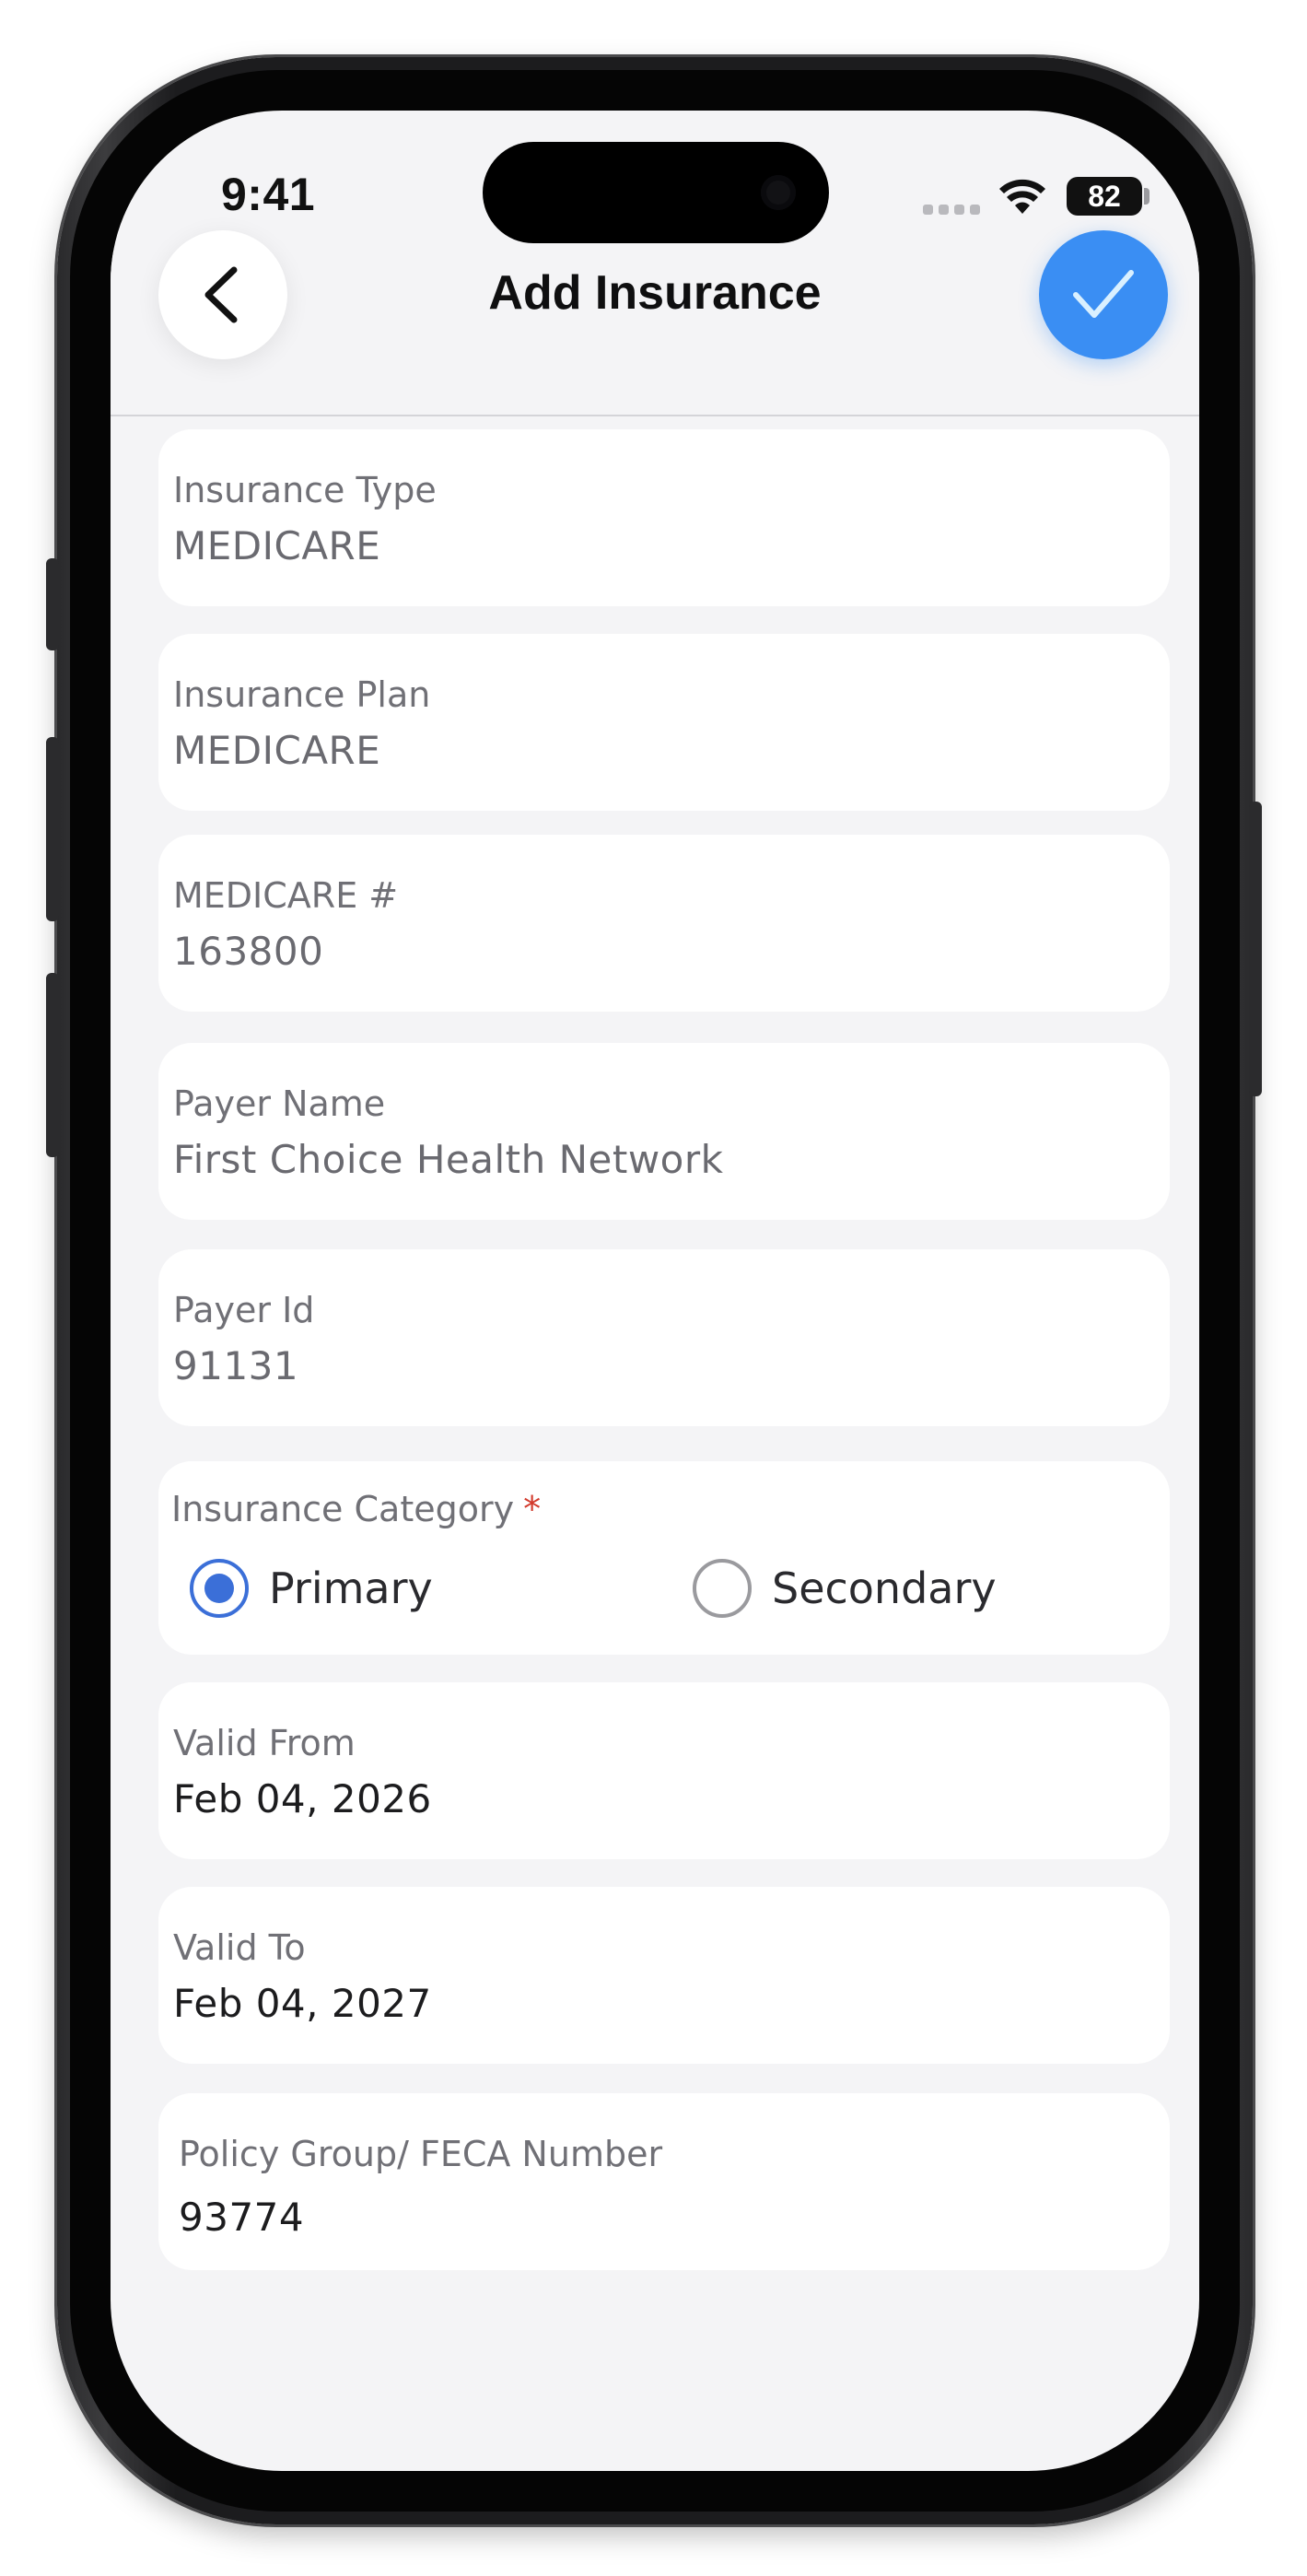 The width and height of the screenshot is (1307, 2576). What do you see at coordinates (664, 1770) in the screenshot?
I see `valid-from-field: Valid From Feb 04, 2026` at bounding box center [664, 1770].